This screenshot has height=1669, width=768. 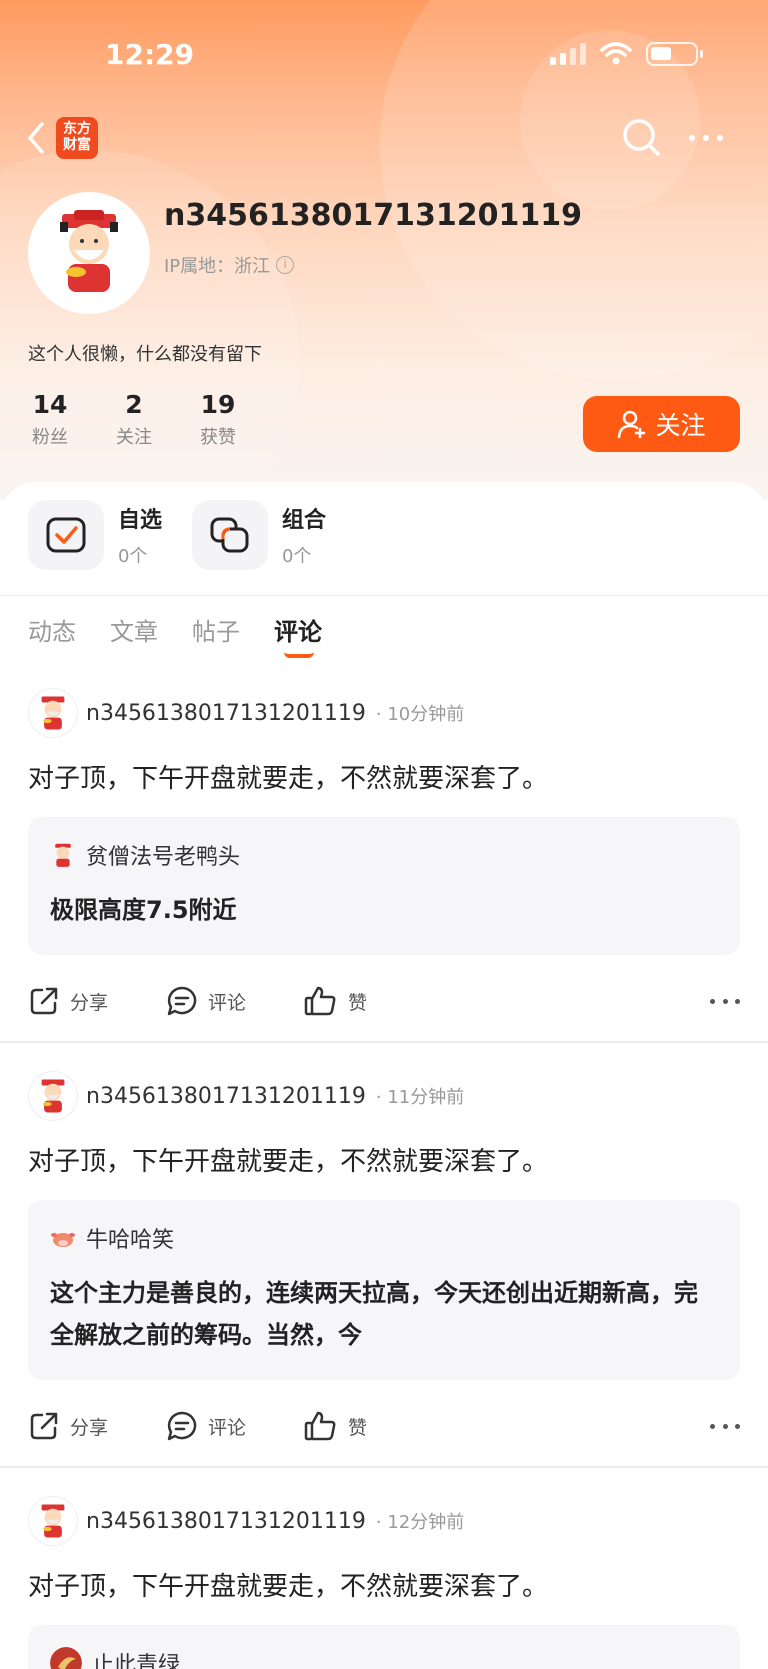 What do you see at coordinates (298, 632) in the screenshot?
I see `tab-comments-label: 评论` at bounding box center [298, 632].